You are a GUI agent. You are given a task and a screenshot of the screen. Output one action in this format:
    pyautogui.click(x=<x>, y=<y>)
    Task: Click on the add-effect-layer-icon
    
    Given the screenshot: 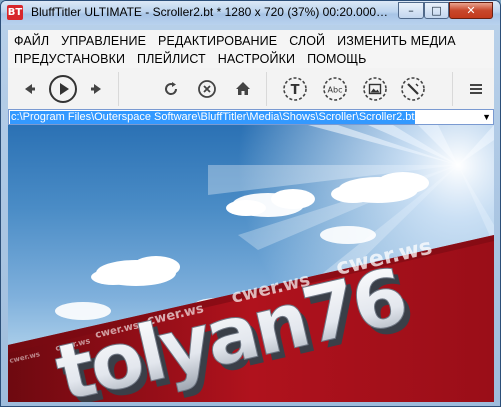 What is the action you would take?
    pyautogui.click(x=413, y=89)
    